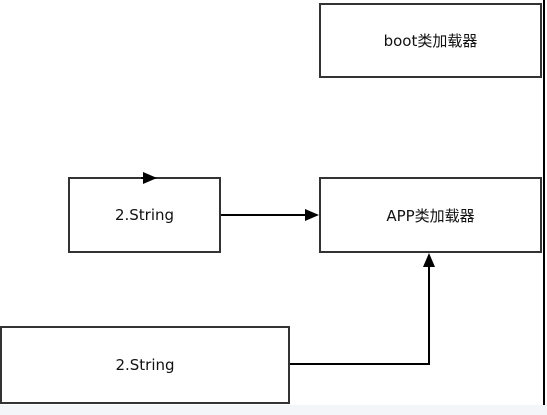 The image size is (547, 415). I want to click on arrowhead-to-app-bottom, so click(429, 260).